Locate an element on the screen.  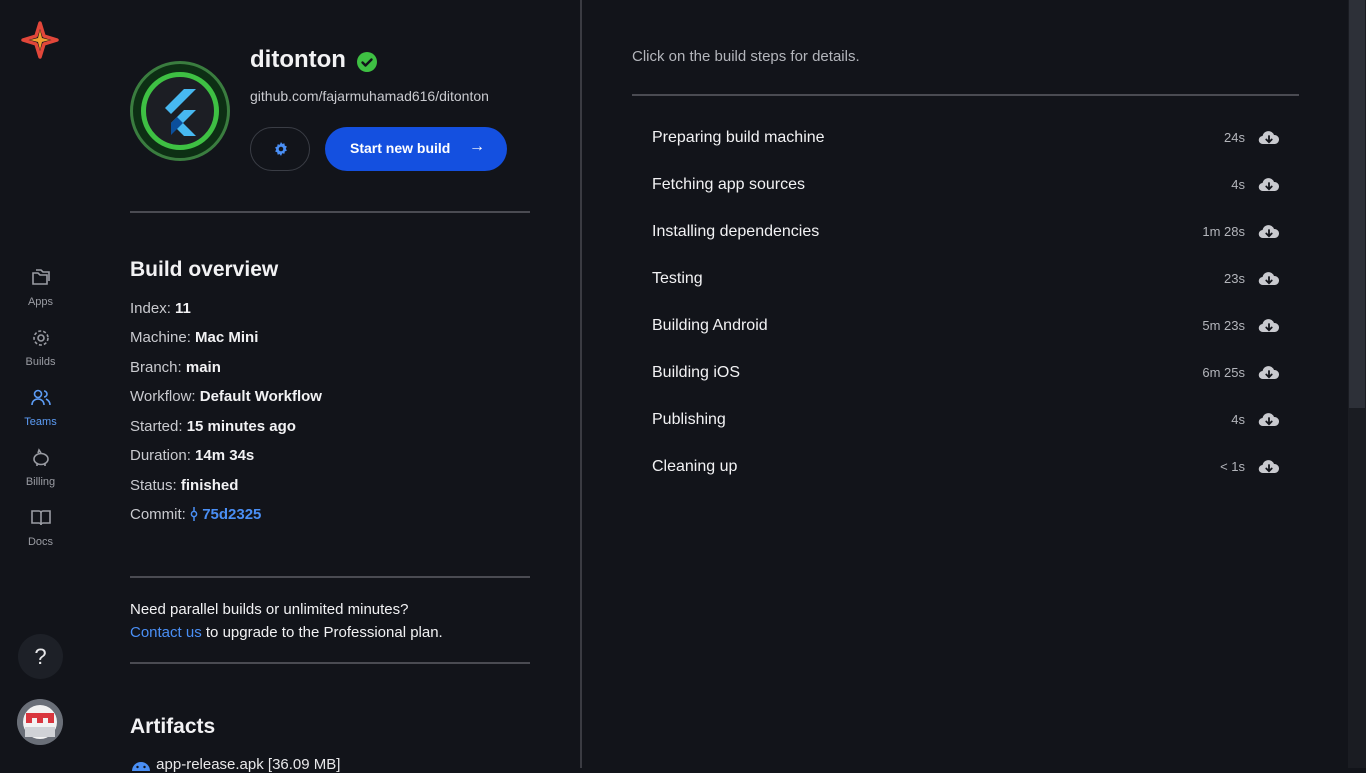
artifact-item: app-release.apk [36.09 MB] is located at coordinates (235, 764).